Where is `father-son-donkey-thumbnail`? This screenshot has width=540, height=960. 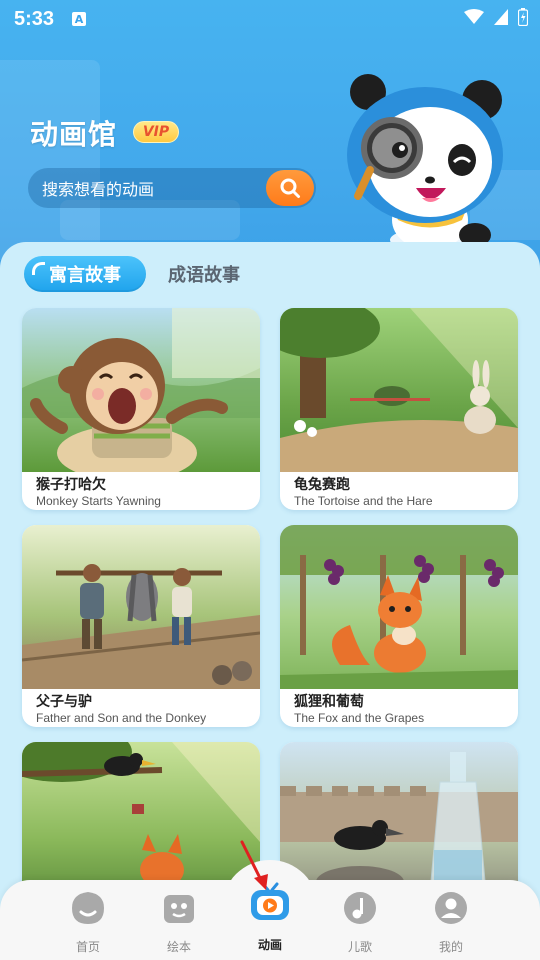
father-son-donkey-thumbnail is located at coordinates (141, 607).